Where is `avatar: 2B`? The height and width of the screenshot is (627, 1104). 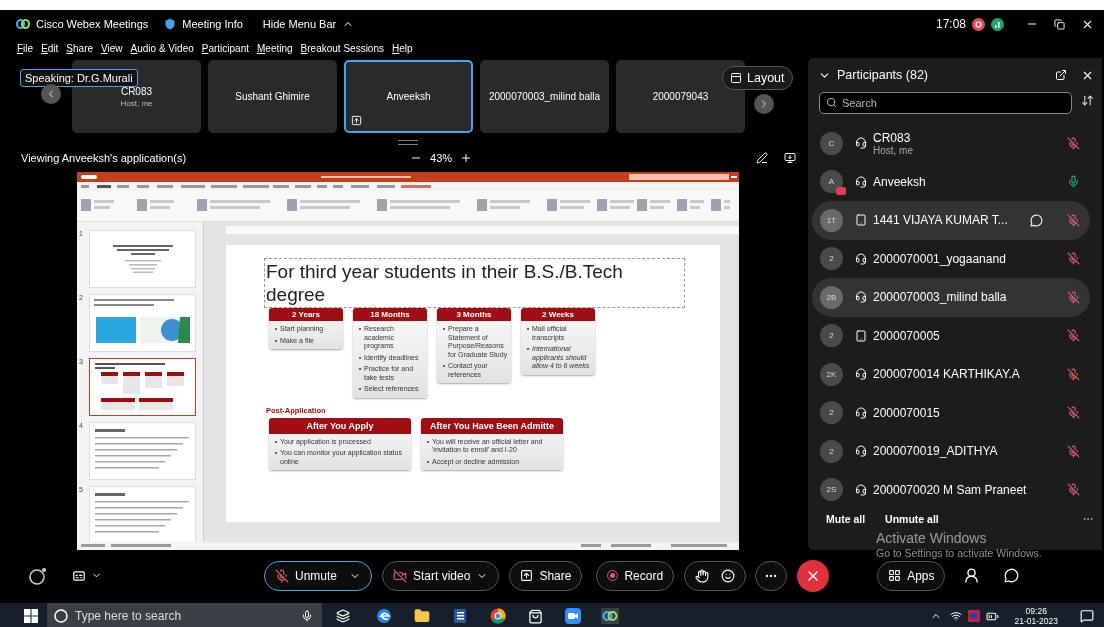 avatar: 2B is located at coordinates (831, 297).